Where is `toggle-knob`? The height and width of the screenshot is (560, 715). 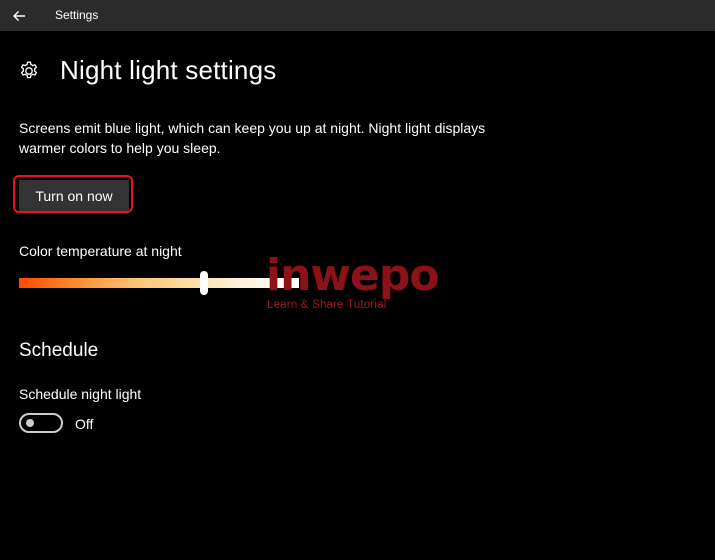
toggle-knob is located at coordinates (30, 423).